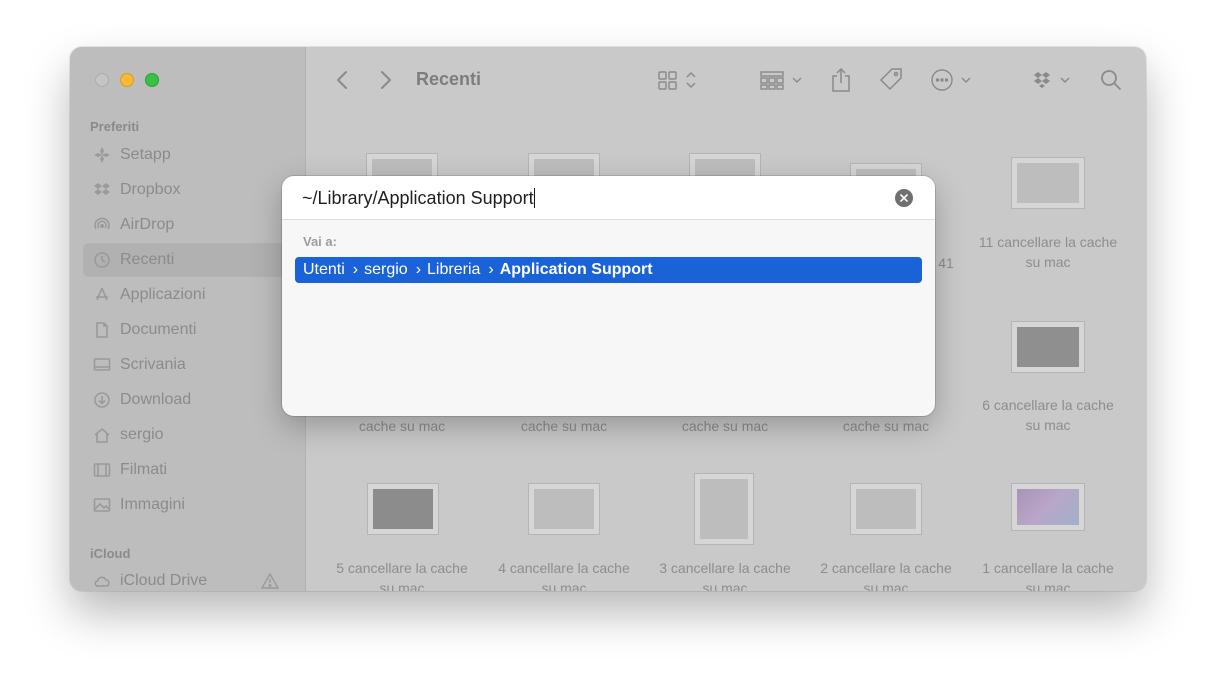  I want to click on search-button, so click(1111, 80).